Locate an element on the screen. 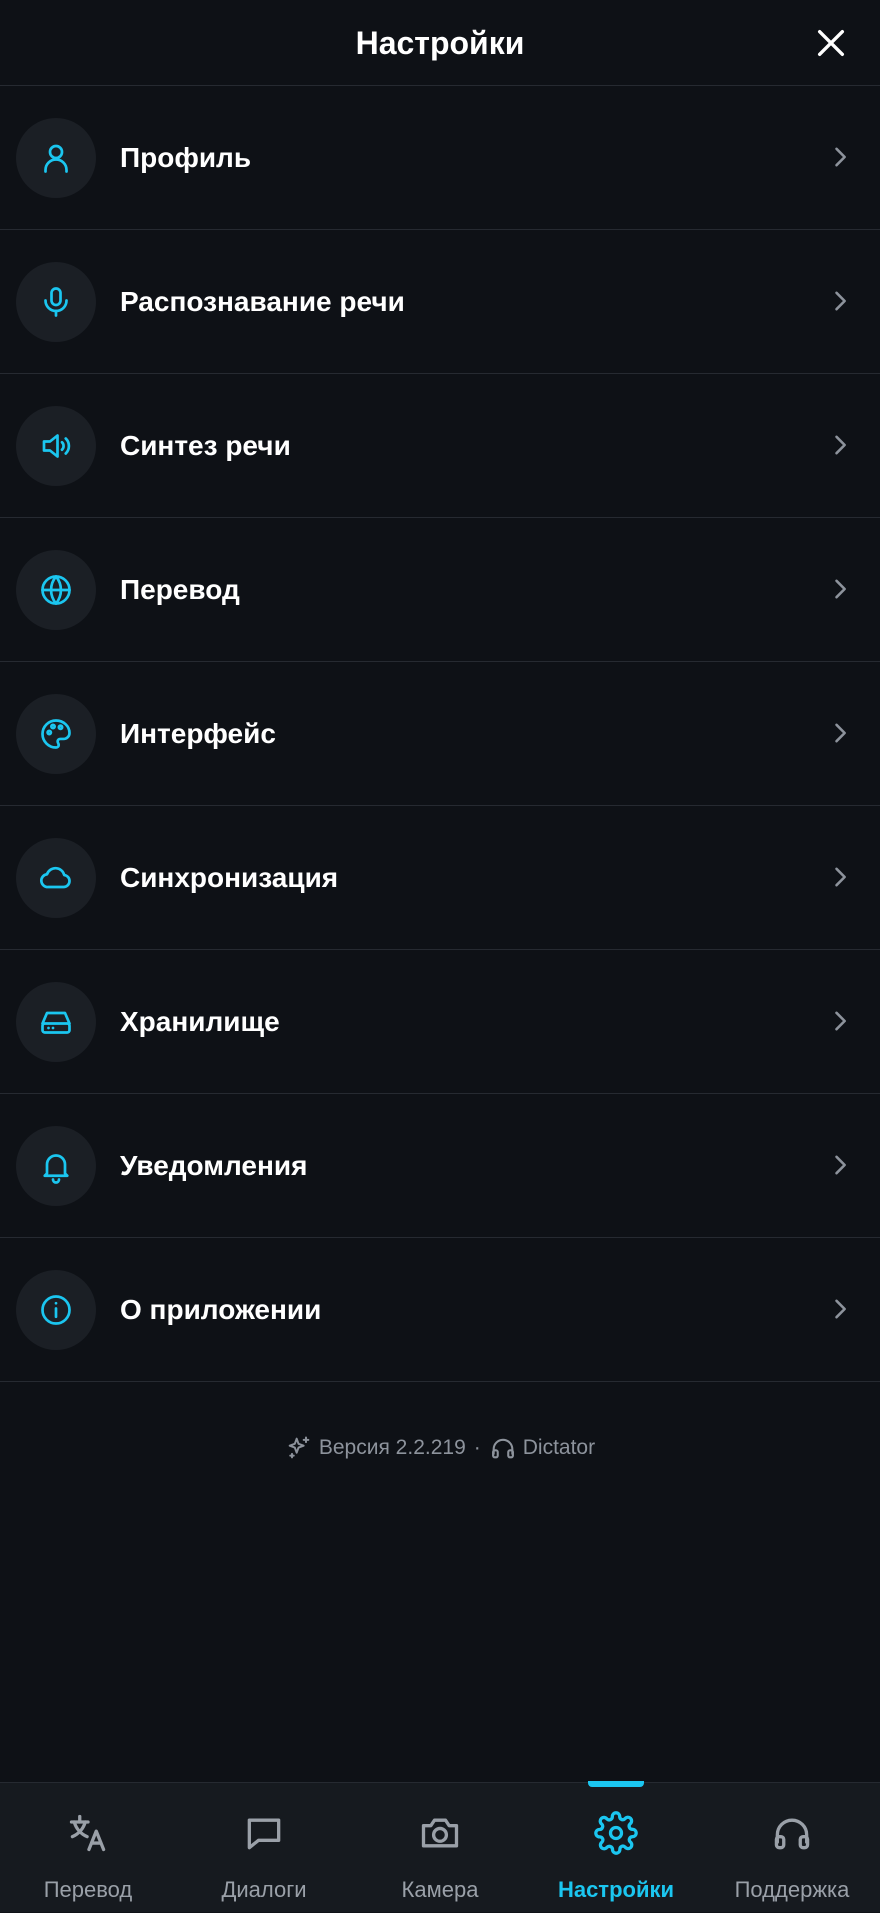 The image size is (880, 1913). menu-item-sync: Синхронизация is located at coordinates (440, 878).